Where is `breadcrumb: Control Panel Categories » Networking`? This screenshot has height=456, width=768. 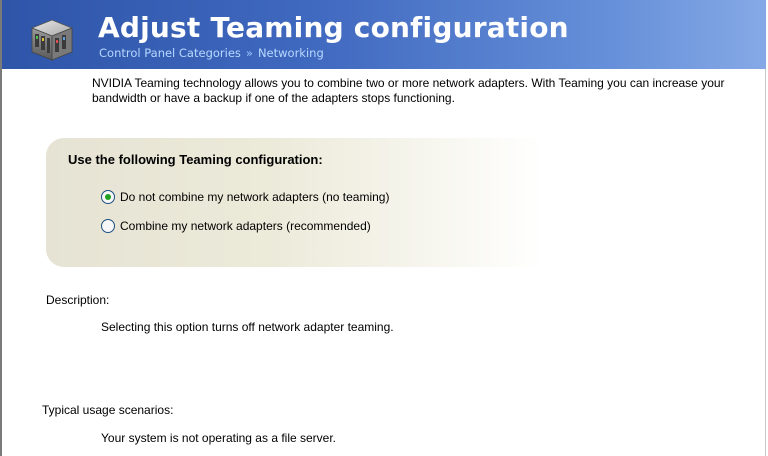 breadcrumb: Control Panel Categories » Networking is located at coordinates (211, 53).